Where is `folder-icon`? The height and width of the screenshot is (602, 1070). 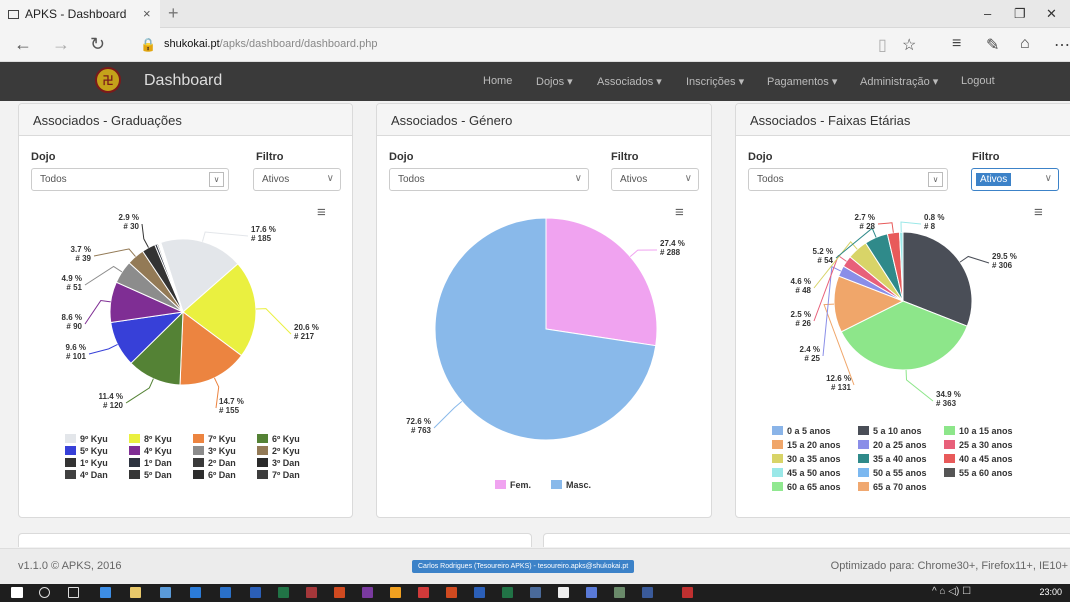 folder-icon is located at coordinates (135, 592).